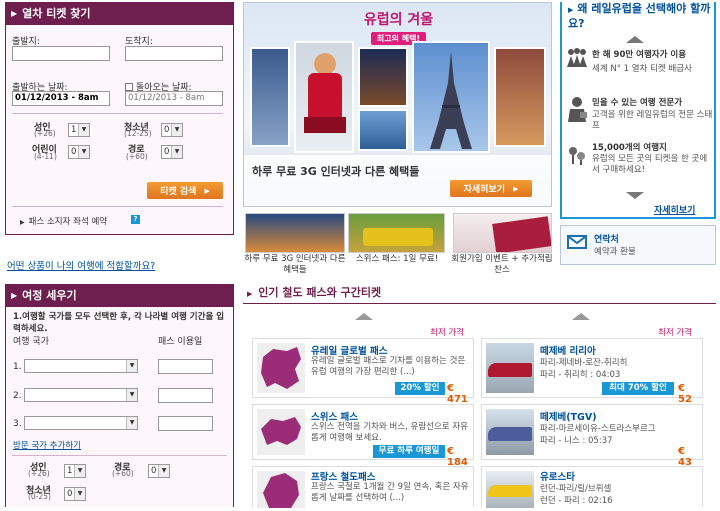 Image resolution: width=720 pixels, height=511 pixels. Describe the element at coordinates (615, 252) in the screenshot. I see `contact-body: 예약과 환불` at that location.